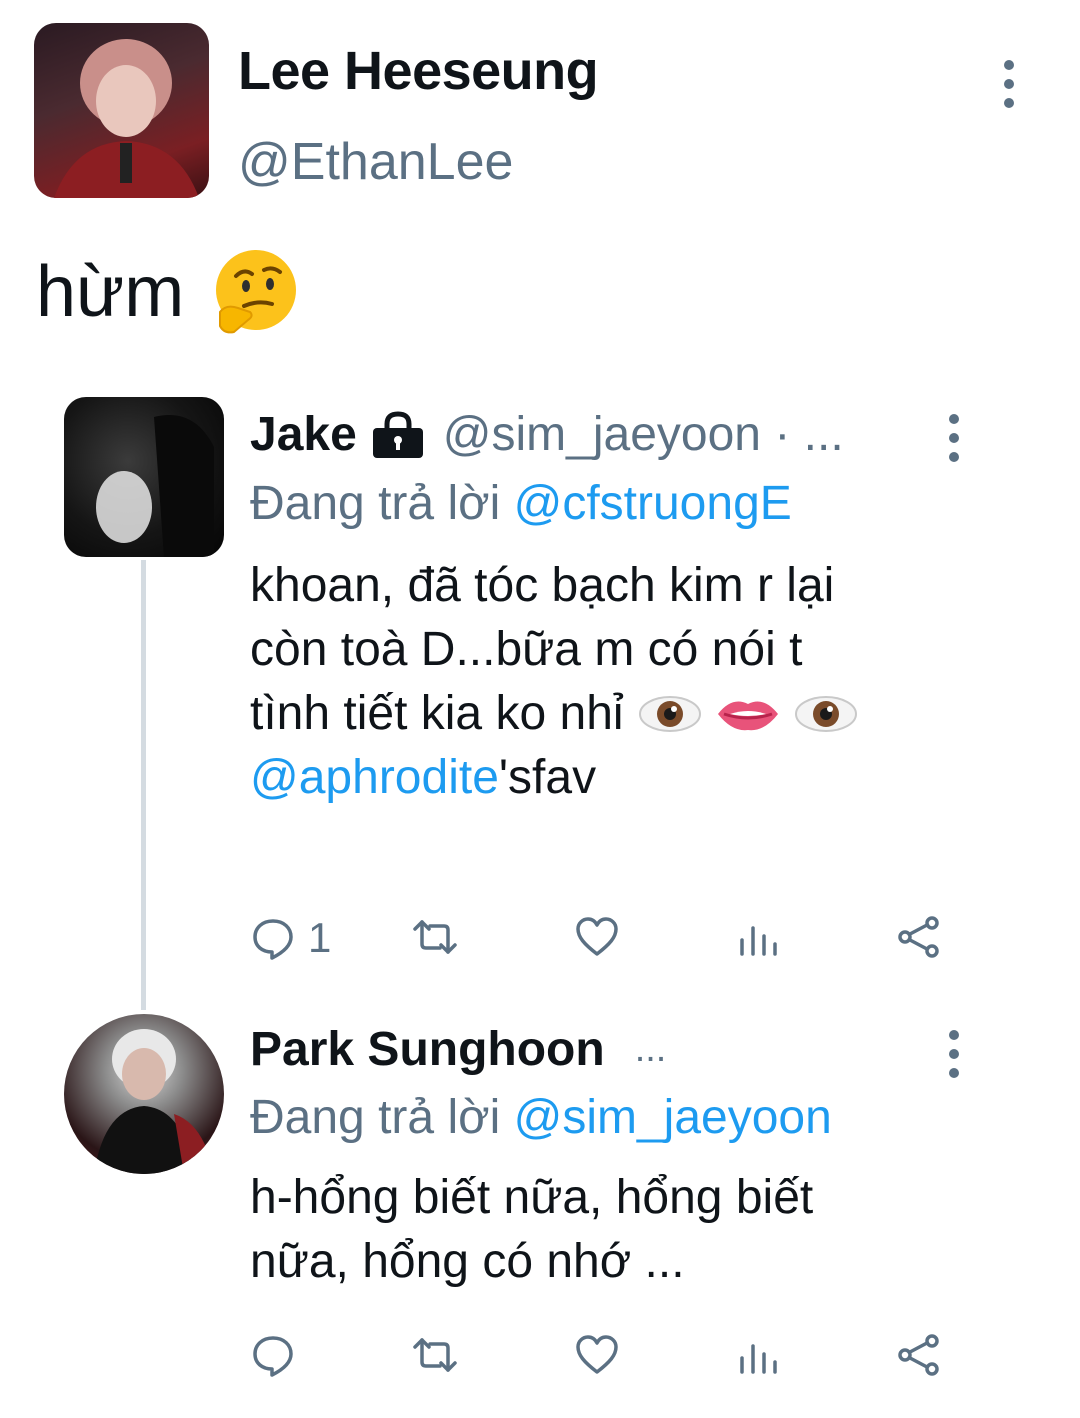 This screenshot has width=1080, height=1418. What do you see at coordinates (374, 777) in the screenshot?
I see `mention-link: @aphrodite` at bounding box center [374, 777].